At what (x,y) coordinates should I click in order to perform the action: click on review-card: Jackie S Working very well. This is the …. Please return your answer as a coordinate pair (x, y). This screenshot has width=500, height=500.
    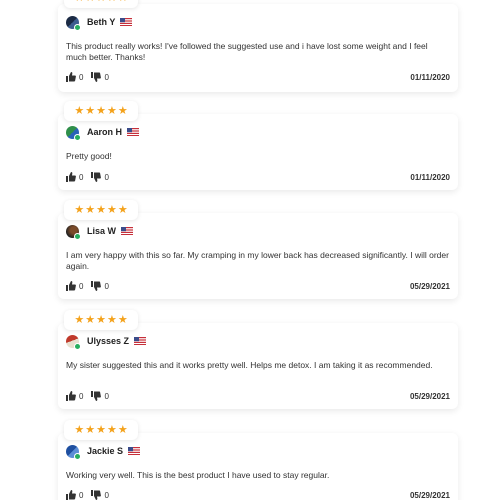
    Looking at the image, I should click on (258, 466).